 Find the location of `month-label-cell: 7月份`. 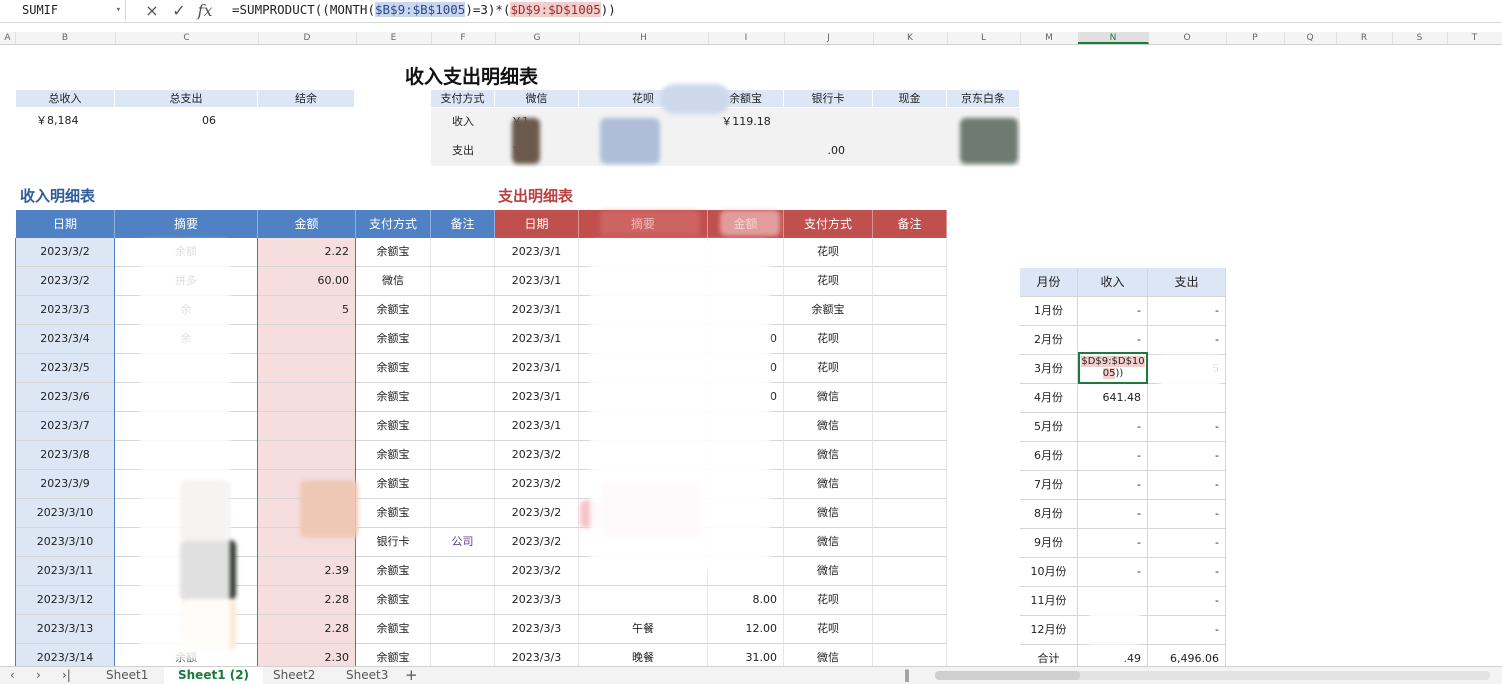

month-label-cell: 7月份 is located at coordinates (1049, 485).